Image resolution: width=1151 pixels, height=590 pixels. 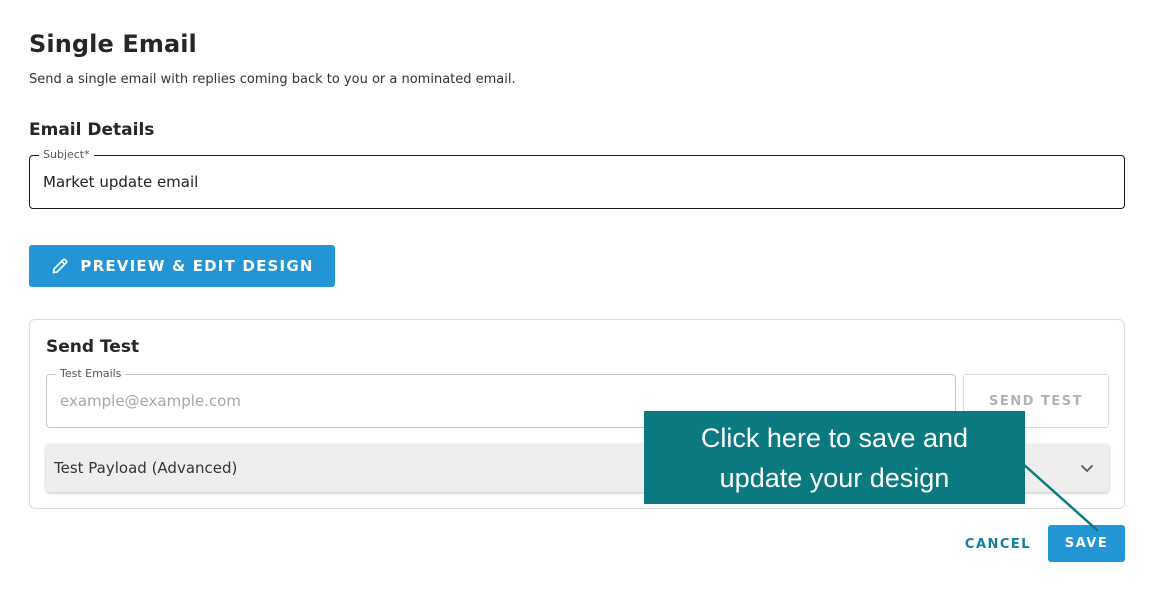 What do you see at coordinates (490, 401) in the screenshot?
I see `test-emails-input` at bounding box center [490, 401].